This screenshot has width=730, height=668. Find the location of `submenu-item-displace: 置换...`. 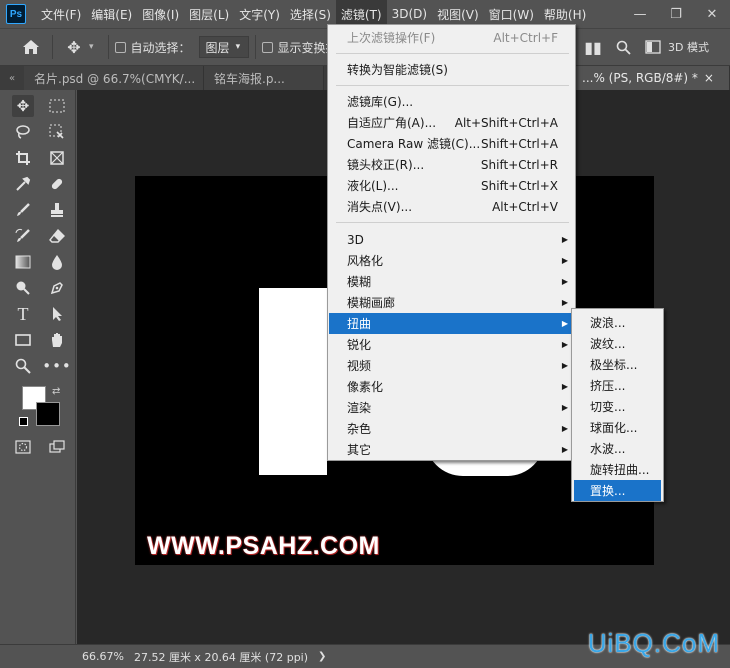

submenu-item-displace: 置换... is located at coordinates (617, 490).